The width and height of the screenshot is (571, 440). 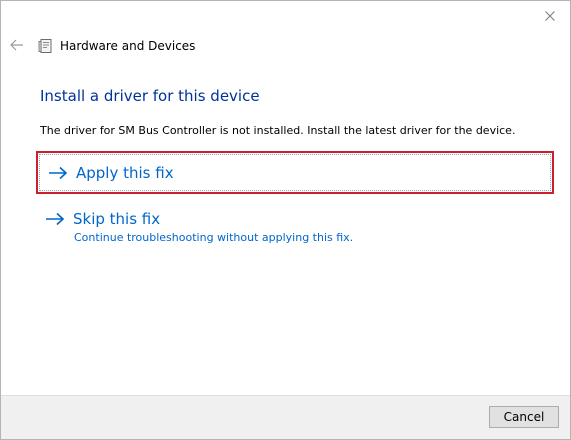 I want to click on back-button, so click(x=17, y=45).